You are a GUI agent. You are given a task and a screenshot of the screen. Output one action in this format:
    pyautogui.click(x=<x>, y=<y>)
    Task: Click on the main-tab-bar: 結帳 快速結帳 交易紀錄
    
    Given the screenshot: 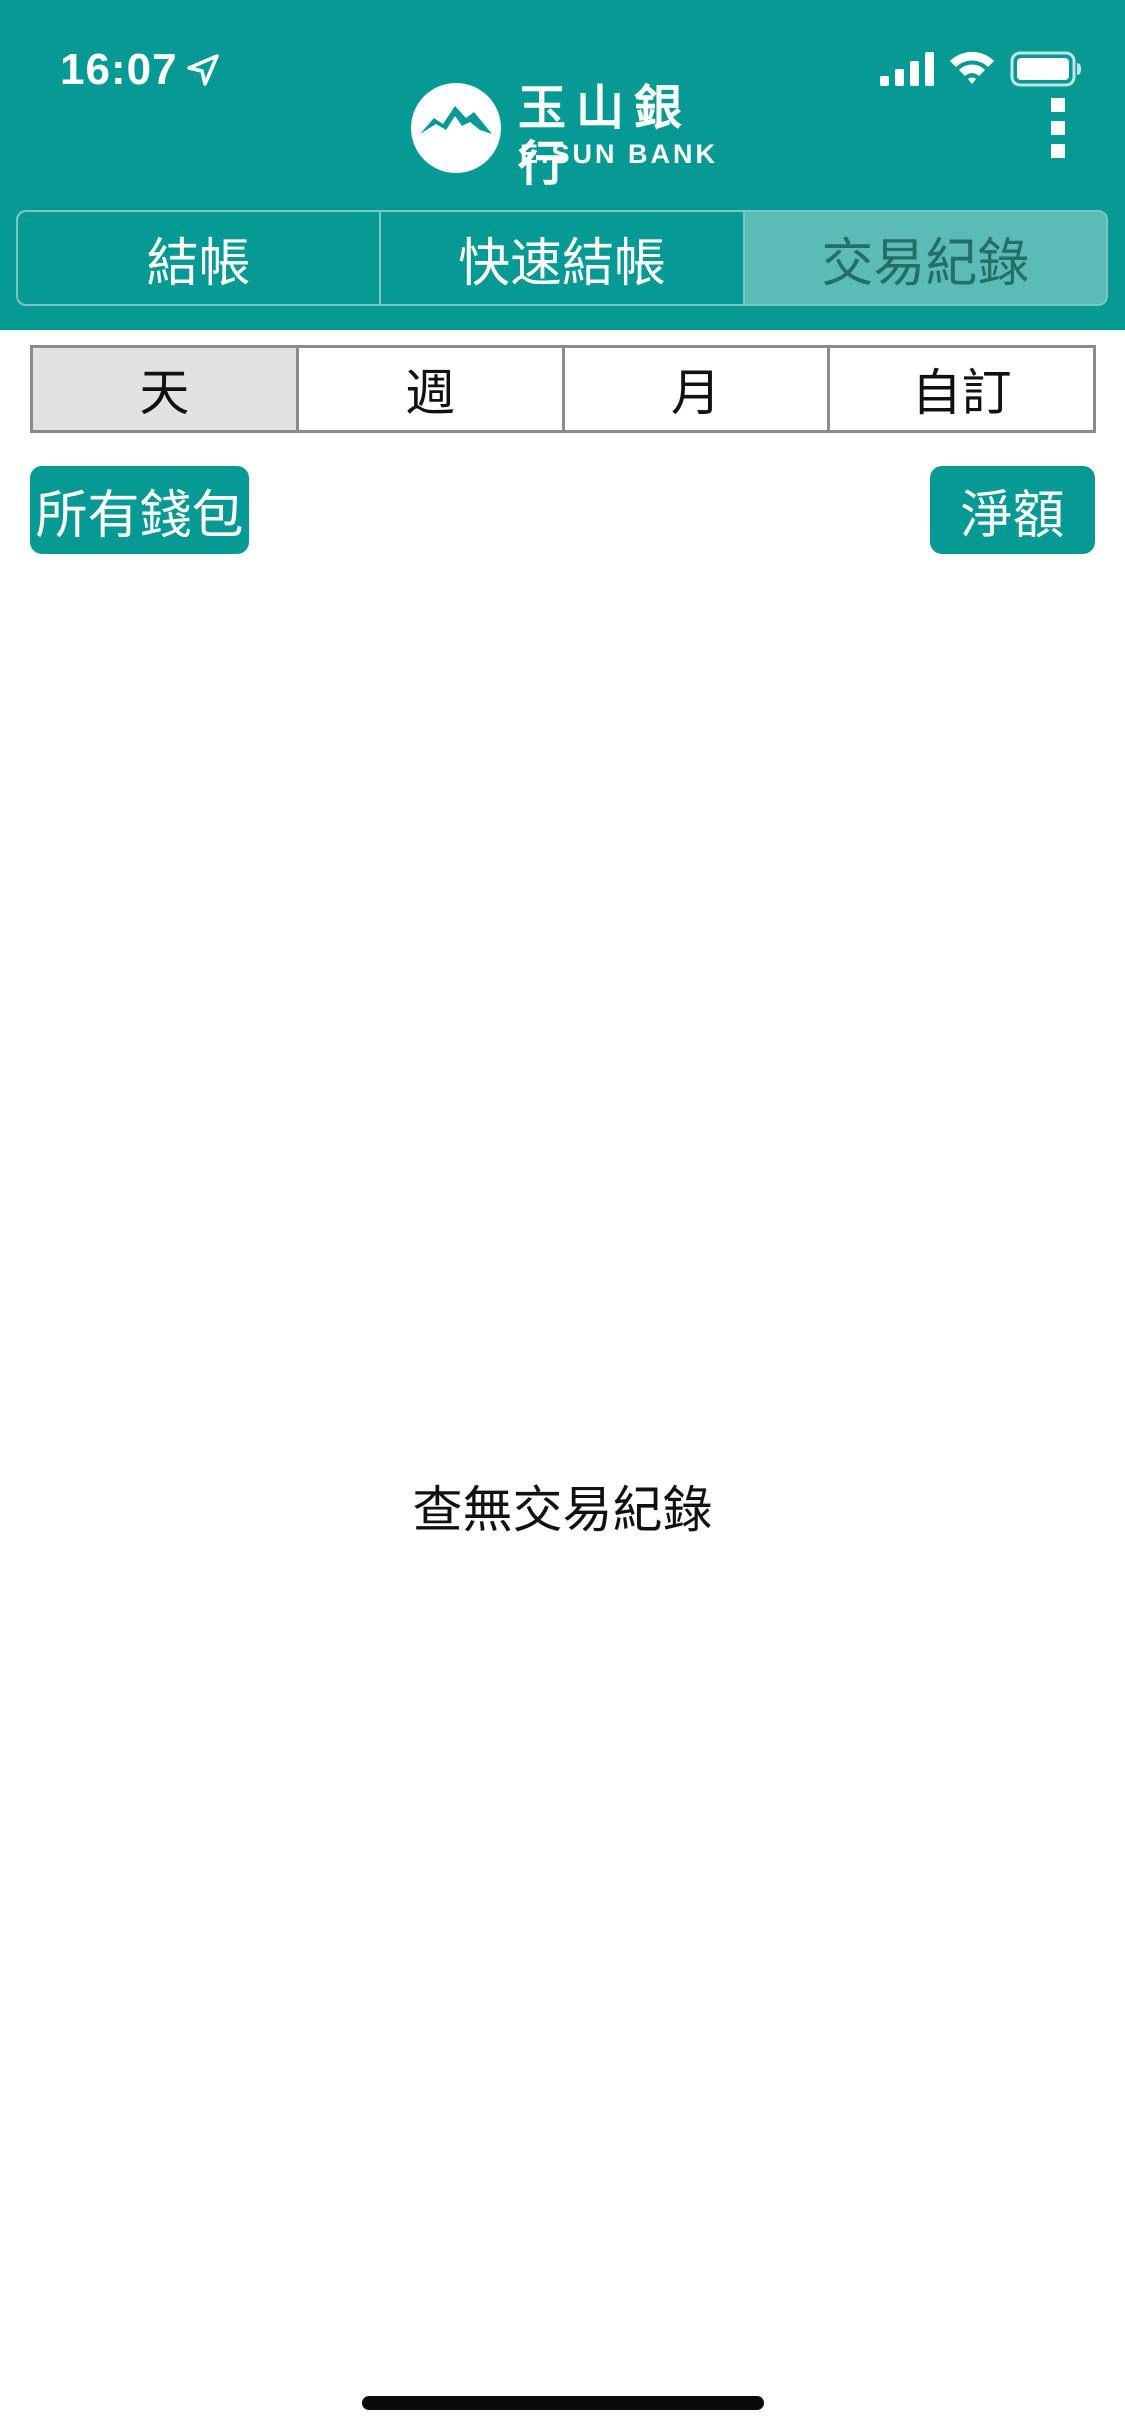 What is the action you would take?
    pyautogui.click(x=562, y=258)
    